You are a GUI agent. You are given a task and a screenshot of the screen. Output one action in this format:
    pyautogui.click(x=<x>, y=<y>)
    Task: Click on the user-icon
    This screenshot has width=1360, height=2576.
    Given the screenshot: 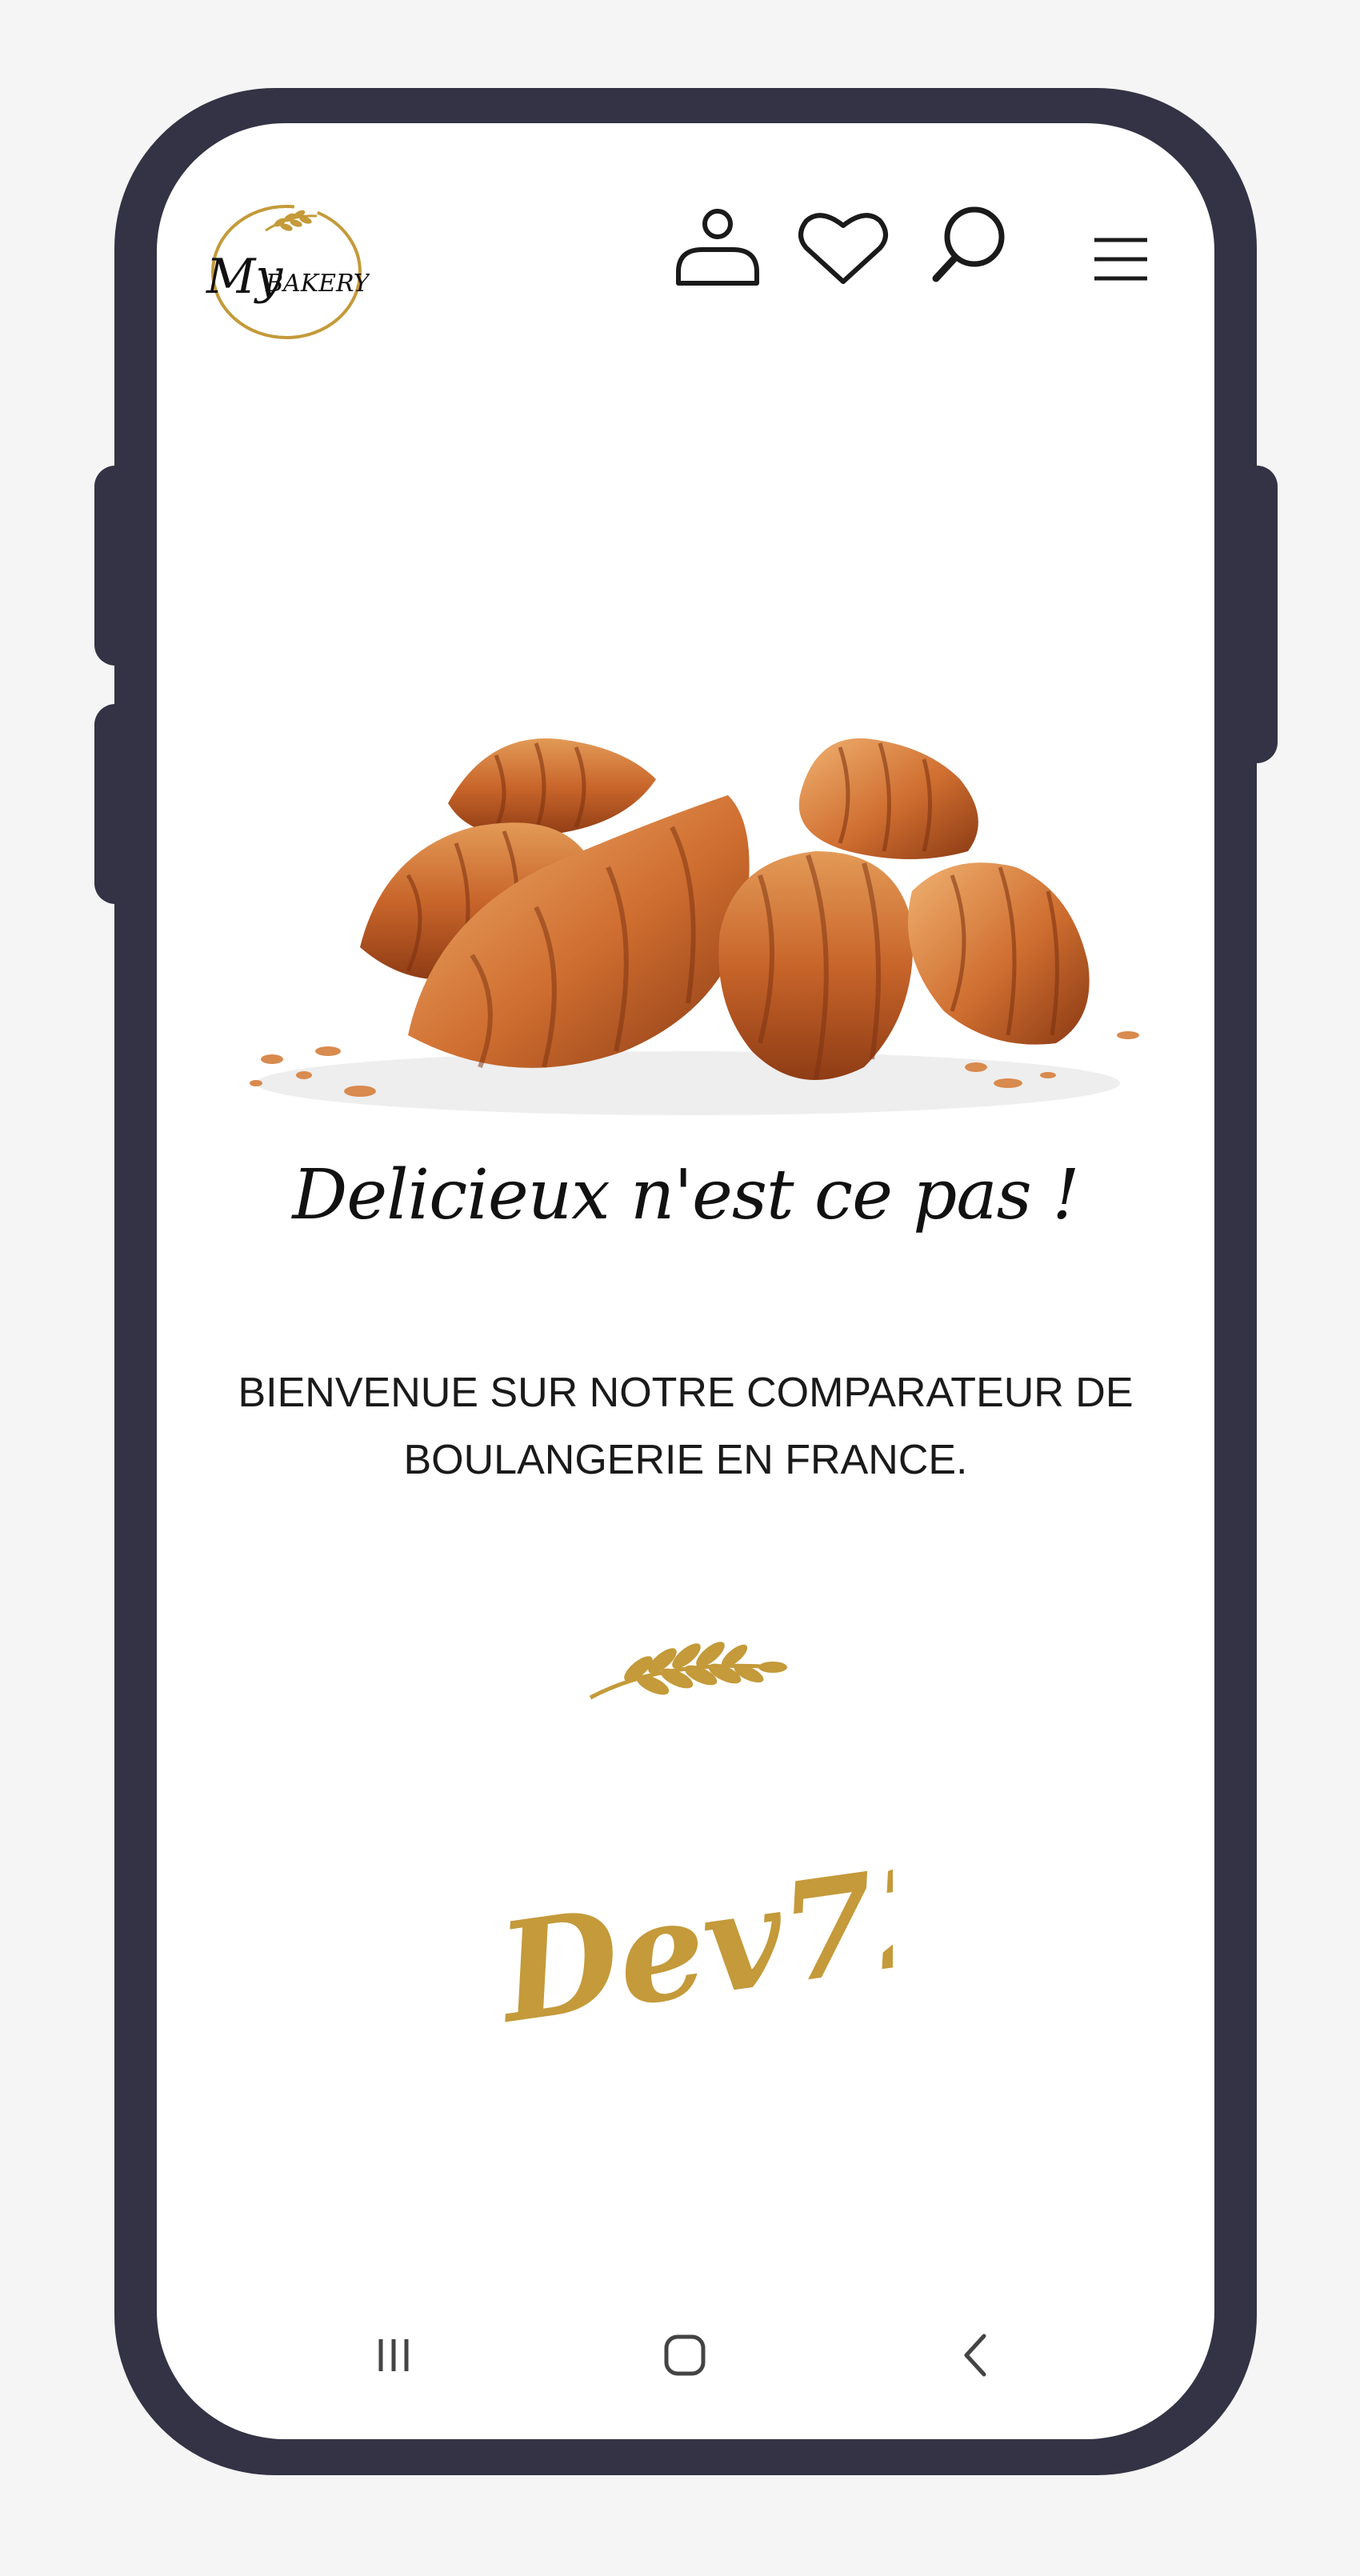 What is the action you would take?
    pyautogui.click(x=718, y=247)
    